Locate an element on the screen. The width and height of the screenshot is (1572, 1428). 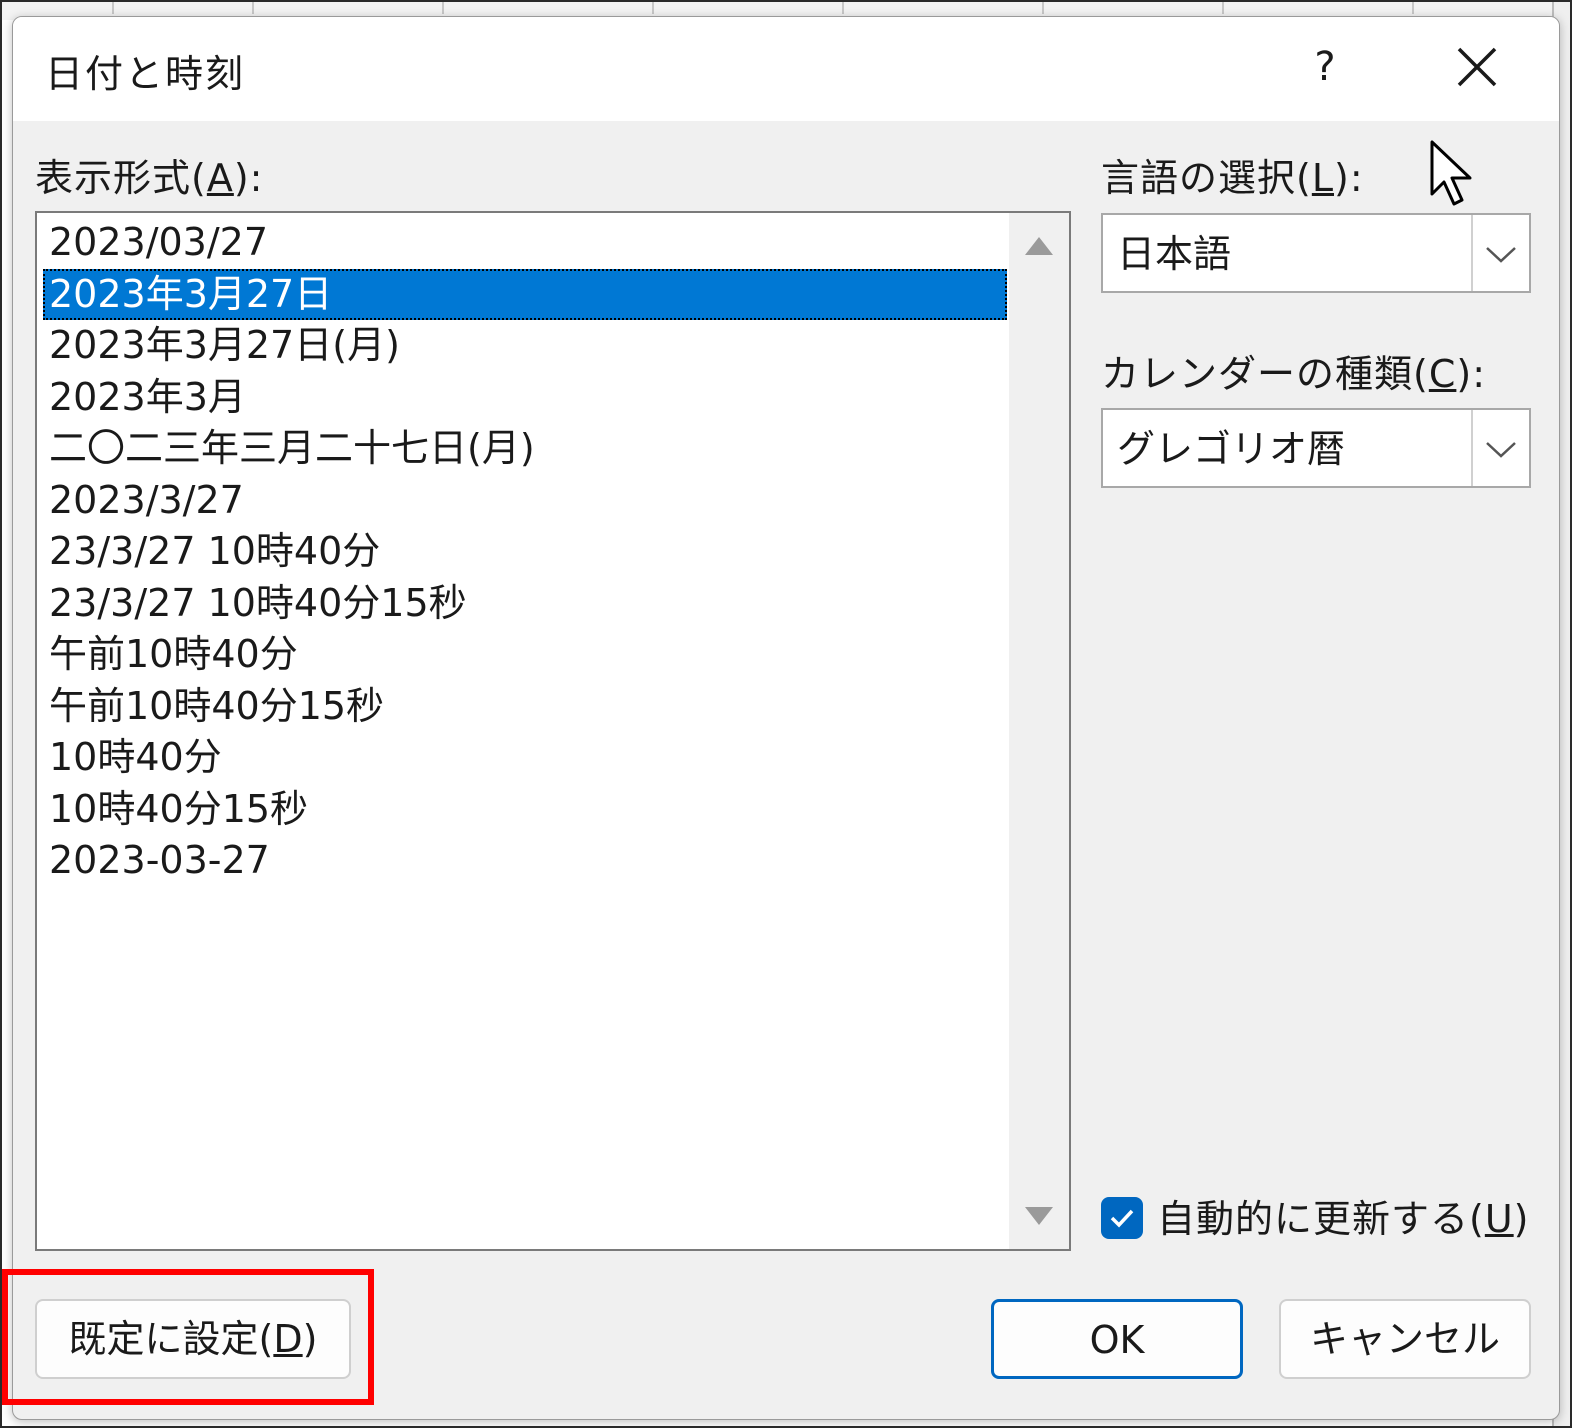
auto-update-label-end: ) is located at coordinates (1521, 1219).